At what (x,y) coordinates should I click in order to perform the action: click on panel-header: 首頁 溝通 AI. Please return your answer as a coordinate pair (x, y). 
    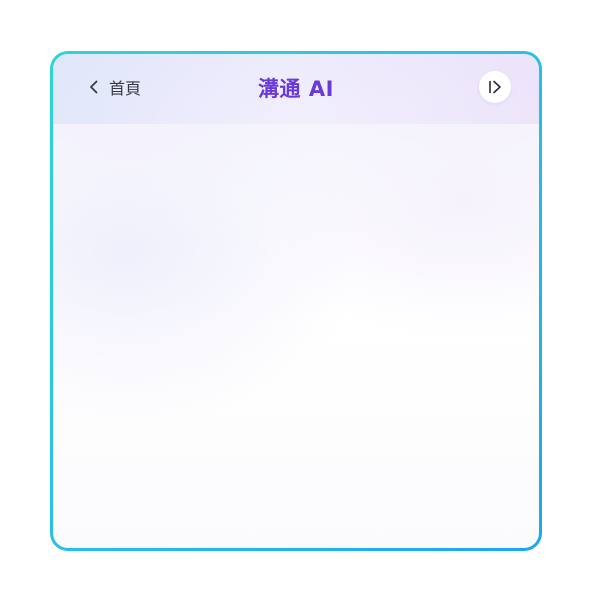
    Looking at the image, I should click on (296, 87).